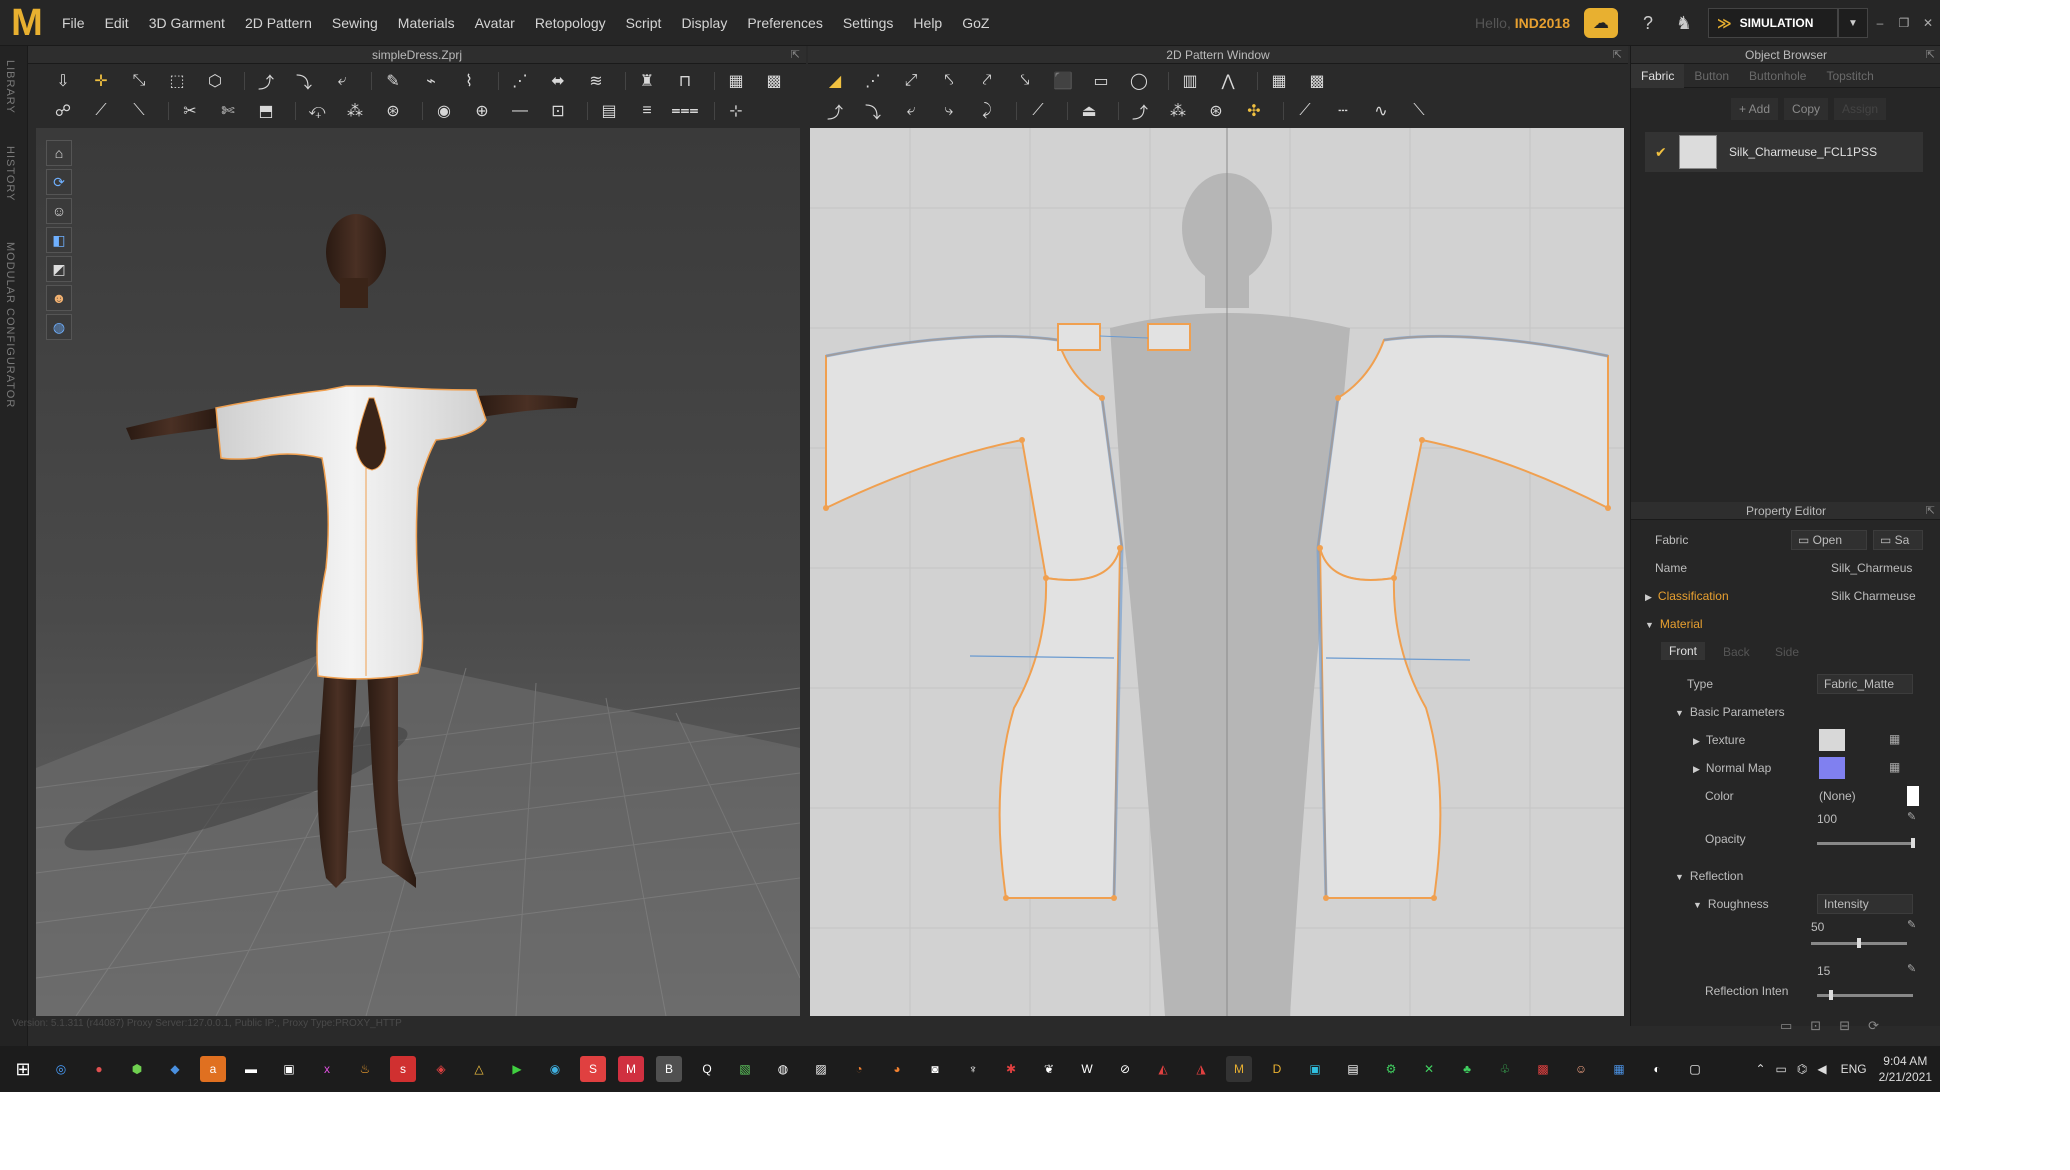  I want to click on view-globe-icon: ◍, so click(59, 327).